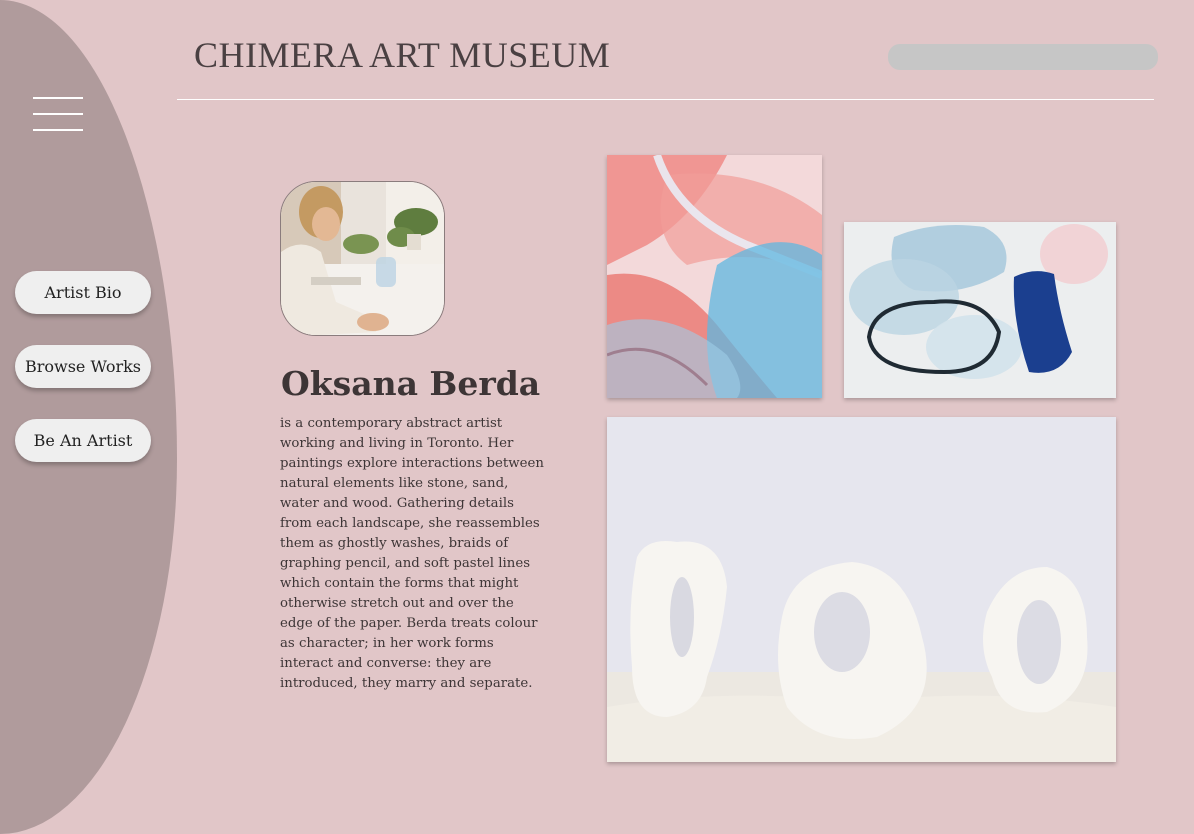 The image size is (1194, 834). Describe the element at coordinates (362, 258) in the screenshot. I see `artist-photo` at that location.